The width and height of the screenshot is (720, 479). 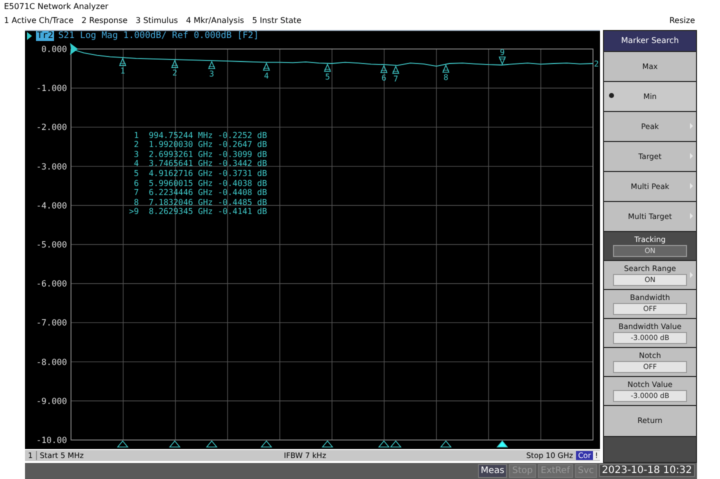 What do you see at coordinates (502, 52) in the screenshot?
I see `marker-number: 9` at bounding box center [502, 52].